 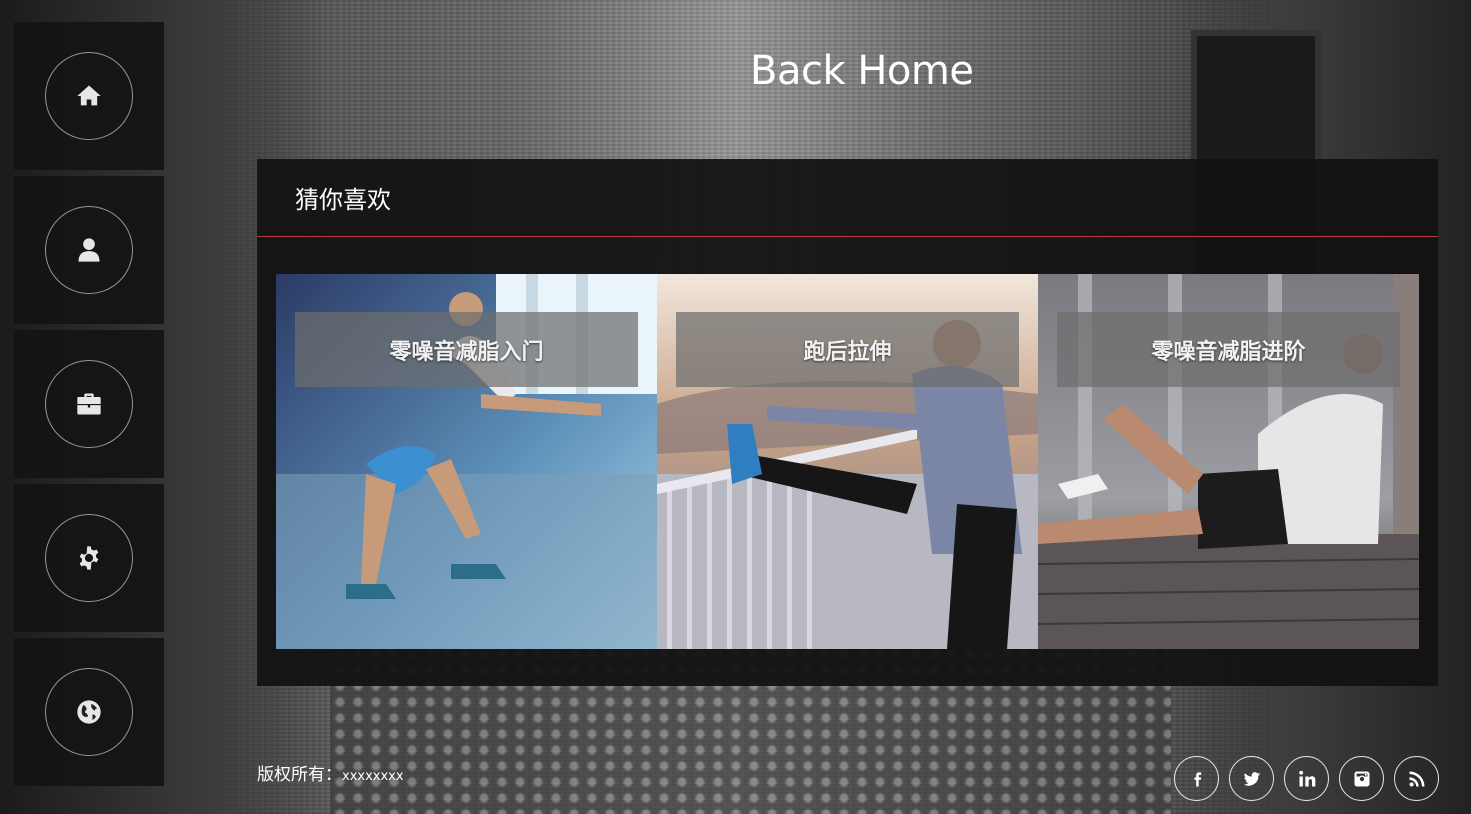 I want to click on course-card: 零噪音减脂入门, so click(x=466, y=461).